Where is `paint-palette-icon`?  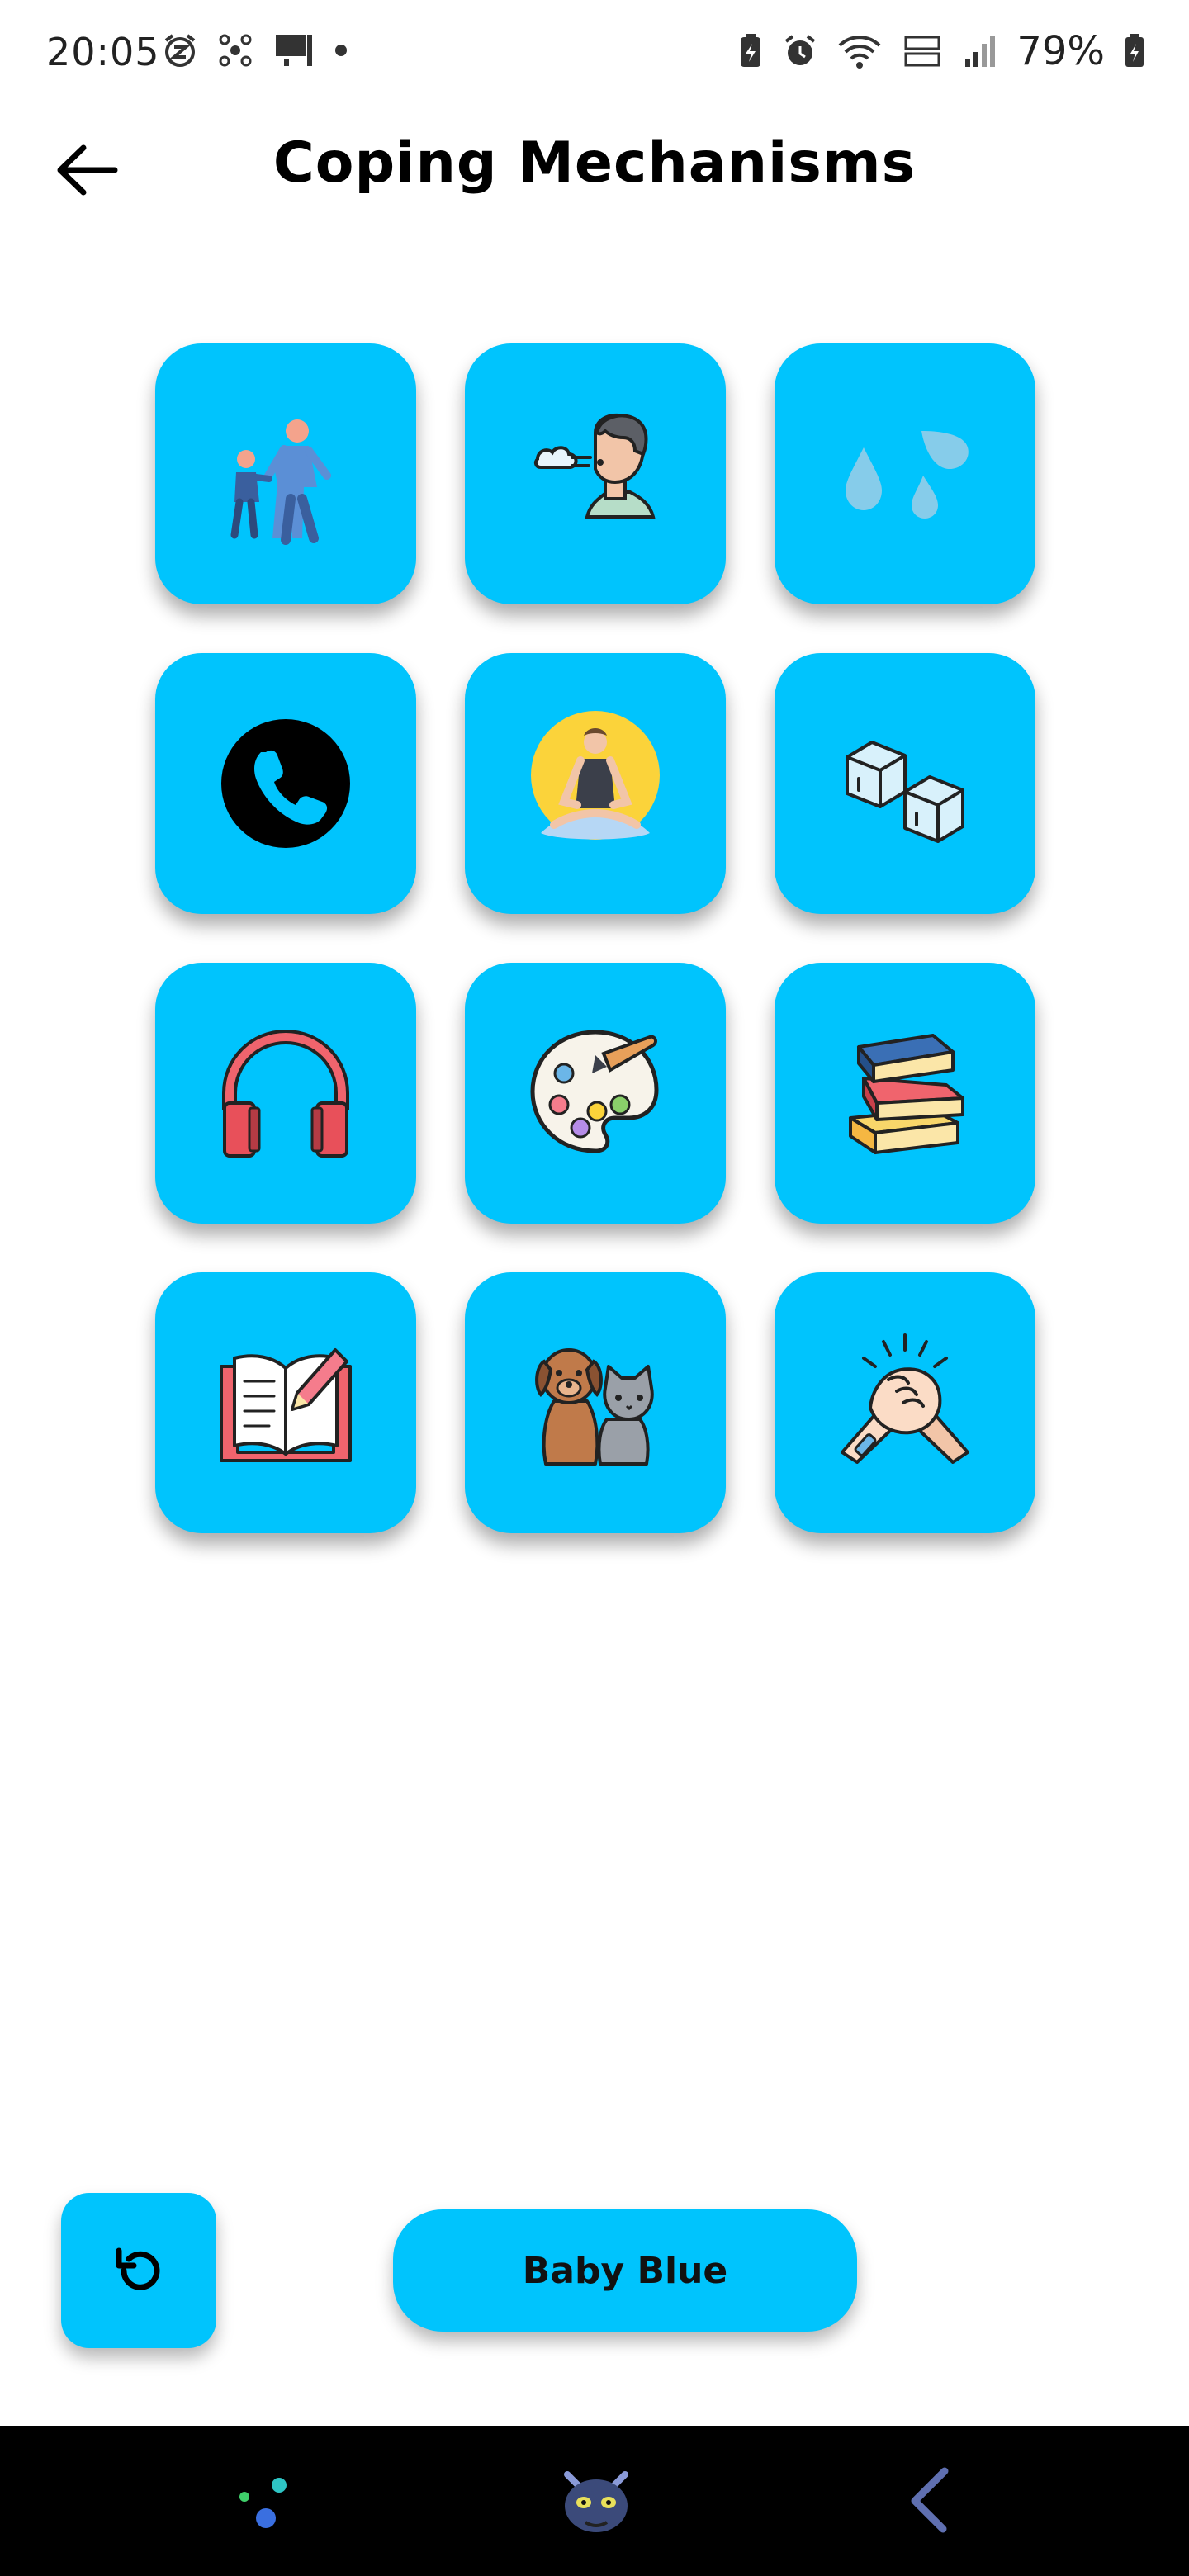 paint-palette-icon is located at coordinates (594, 1091).